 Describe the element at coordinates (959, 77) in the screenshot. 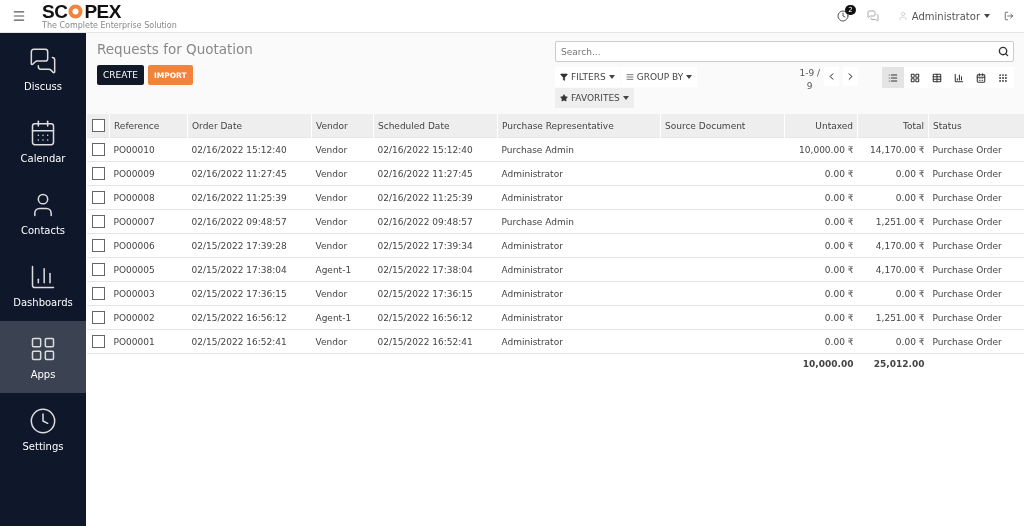

I see `bar-chart-icon` at that location.